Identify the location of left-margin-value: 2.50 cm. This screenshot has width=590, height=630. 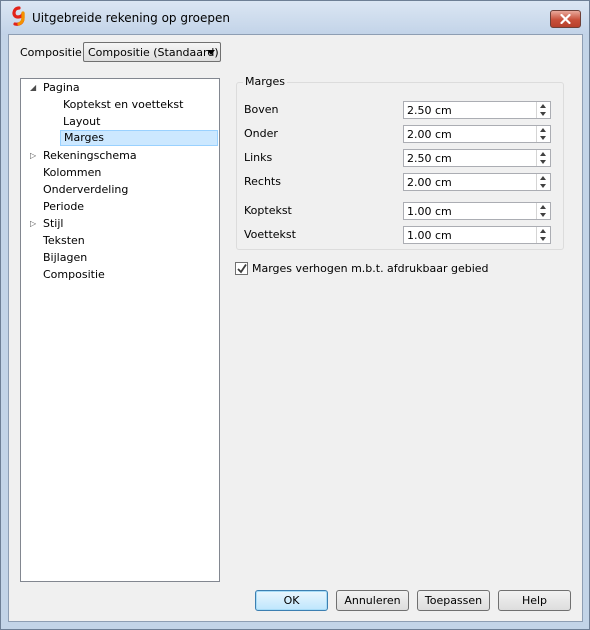
(429, 158).